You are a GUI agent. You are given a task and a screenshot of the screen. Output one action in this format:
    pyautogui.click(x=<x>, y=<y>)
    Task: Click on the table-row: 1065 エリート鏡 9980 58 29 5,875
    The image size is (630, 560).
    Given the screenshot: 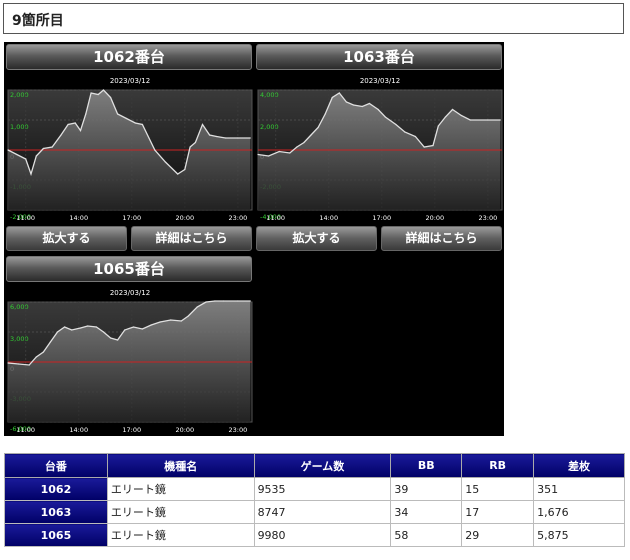 What is the action you would take?
    pyautogui.click(x=314, y=535)
    